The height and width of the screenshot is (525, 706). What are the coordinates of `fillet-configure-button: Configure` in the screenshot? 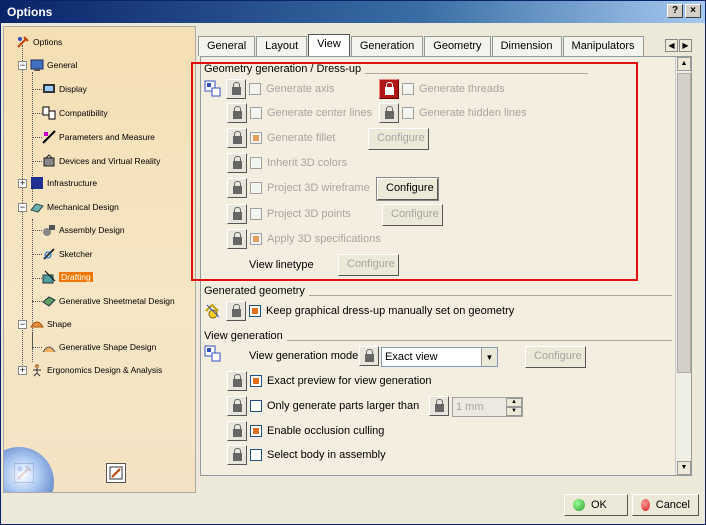 It's located at (398, 139).